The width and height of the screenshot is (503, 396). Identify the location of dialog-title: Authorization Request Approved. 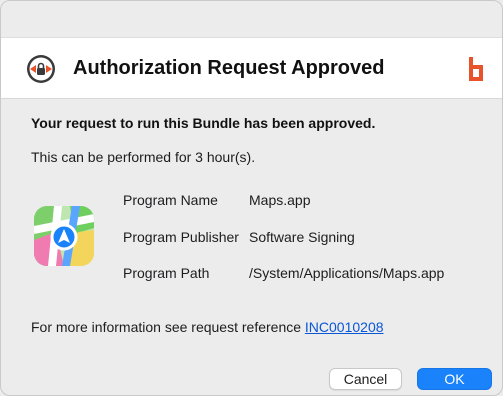
(229, 68).